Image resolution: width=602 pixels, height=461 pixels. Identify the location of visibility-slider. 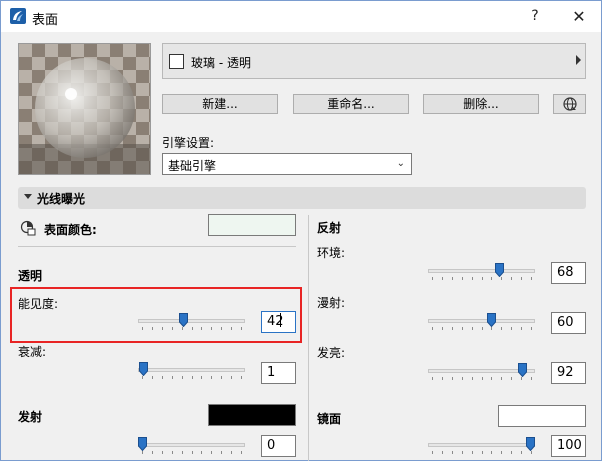
(191, 322).